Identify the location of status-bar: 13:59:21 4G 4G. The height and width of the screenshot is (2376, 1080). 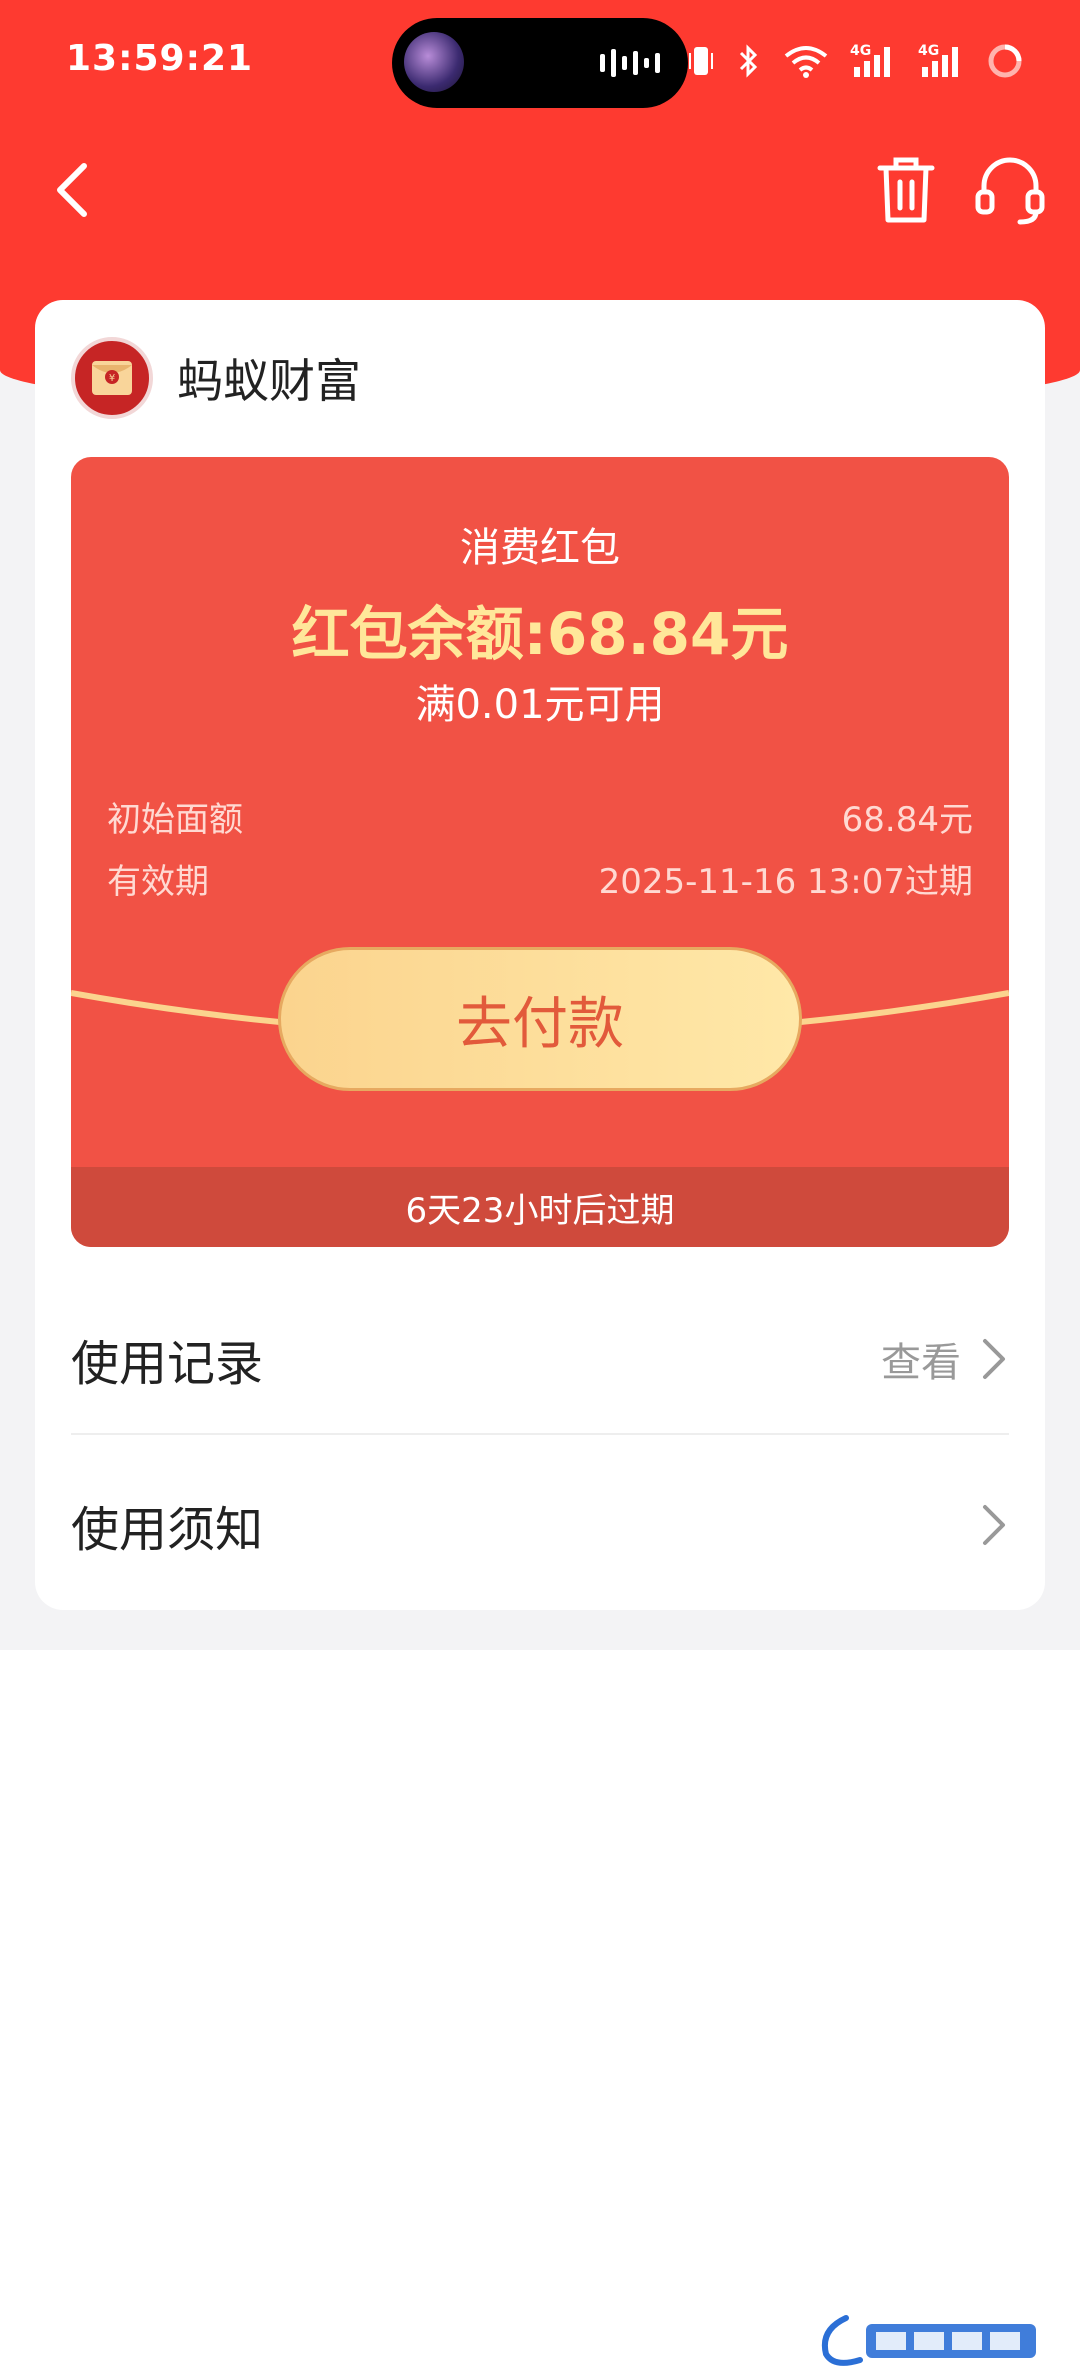
(540, 60).